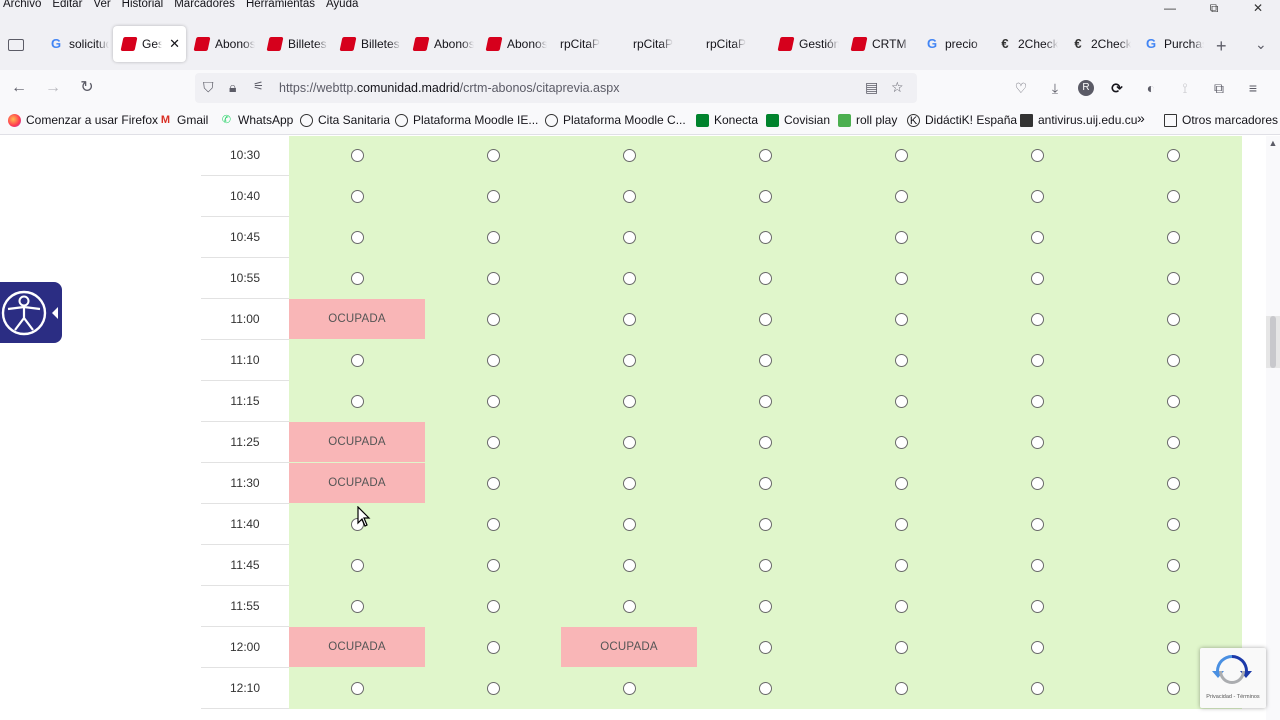  Describe the element at coordinates (962, 120) in the screenshot. I see `bookmark-item: K DidáctiK! España` at that location.